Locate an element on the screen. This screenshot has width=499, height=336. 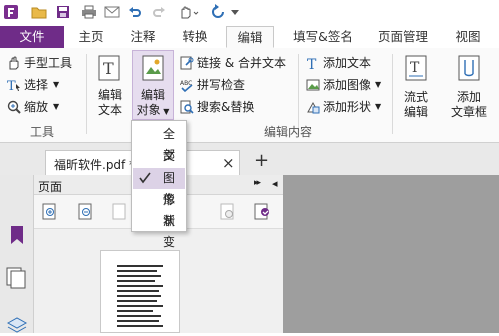
refresh-icon is located at coordinates (217, 12).